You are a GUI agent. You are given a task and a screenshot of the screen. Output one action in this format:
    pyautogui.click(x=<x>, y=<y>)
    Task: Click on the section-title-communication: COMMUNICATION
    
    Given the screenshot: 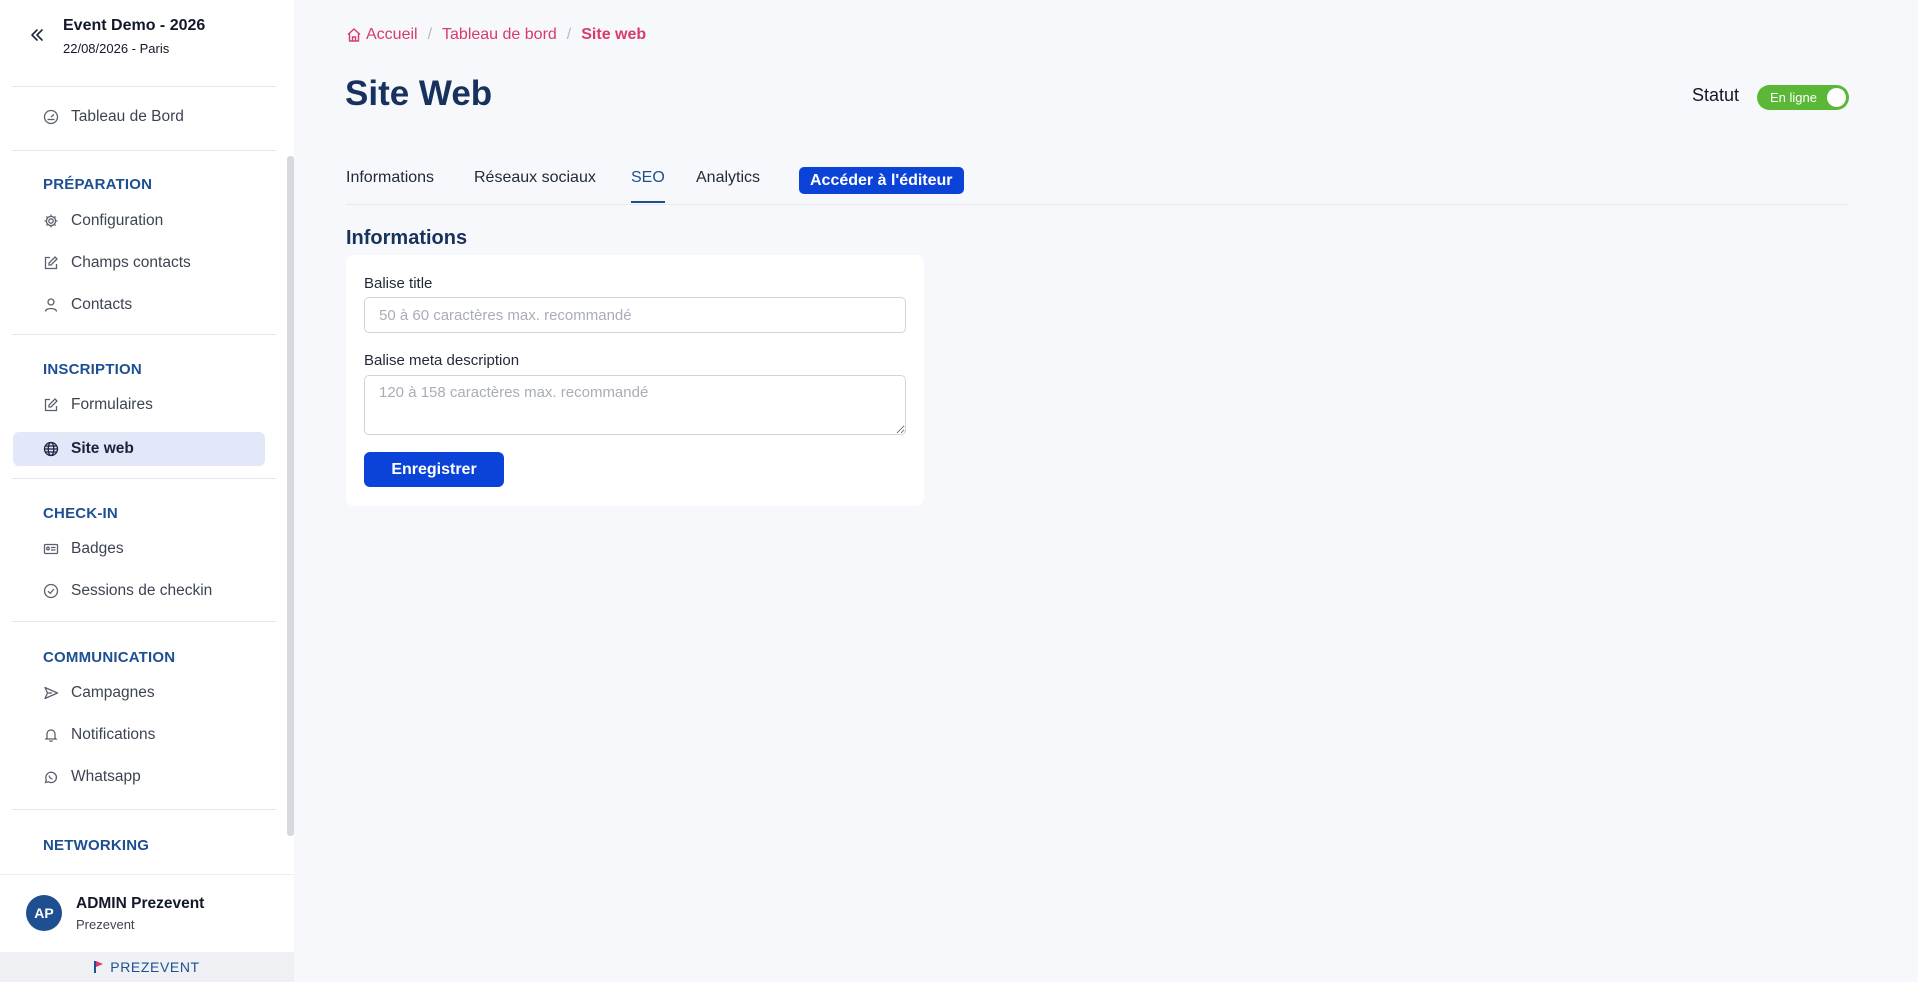 What is the action you would take?
    pyautogui.click(x=109, y=657)
    